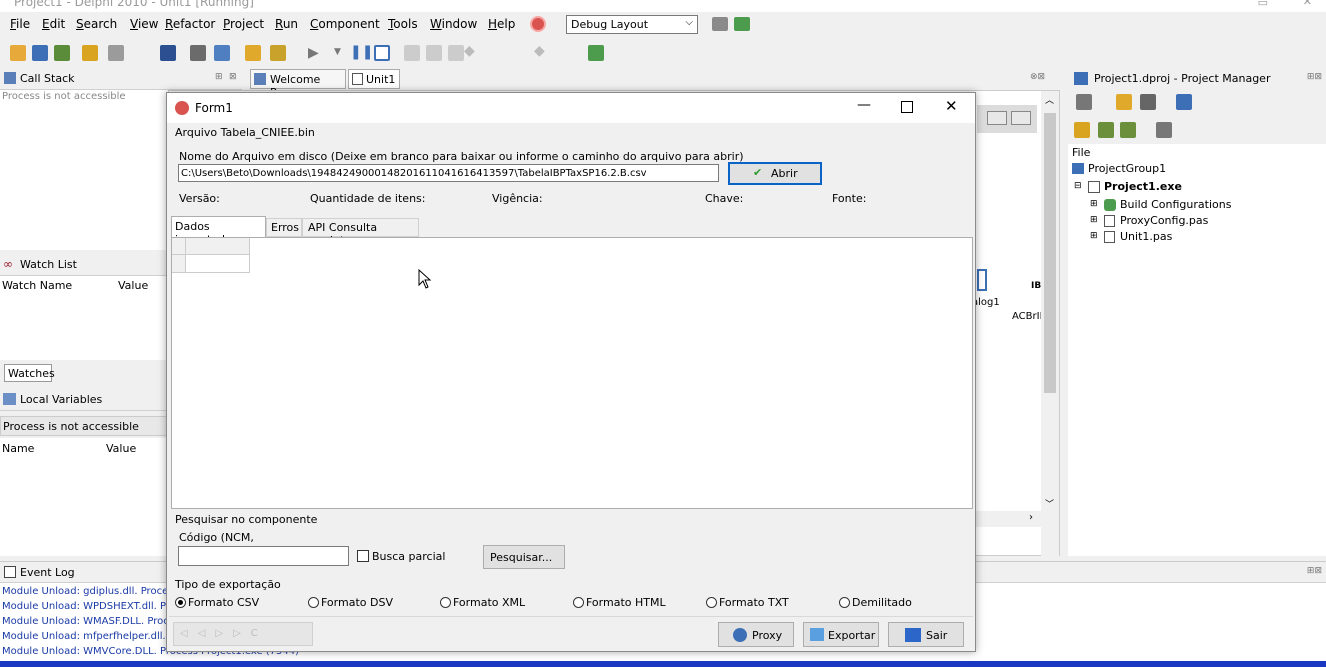  Describe the element at coordinates (313, 602) in the screenshot. I see `radio-dsv-dot` at that location.